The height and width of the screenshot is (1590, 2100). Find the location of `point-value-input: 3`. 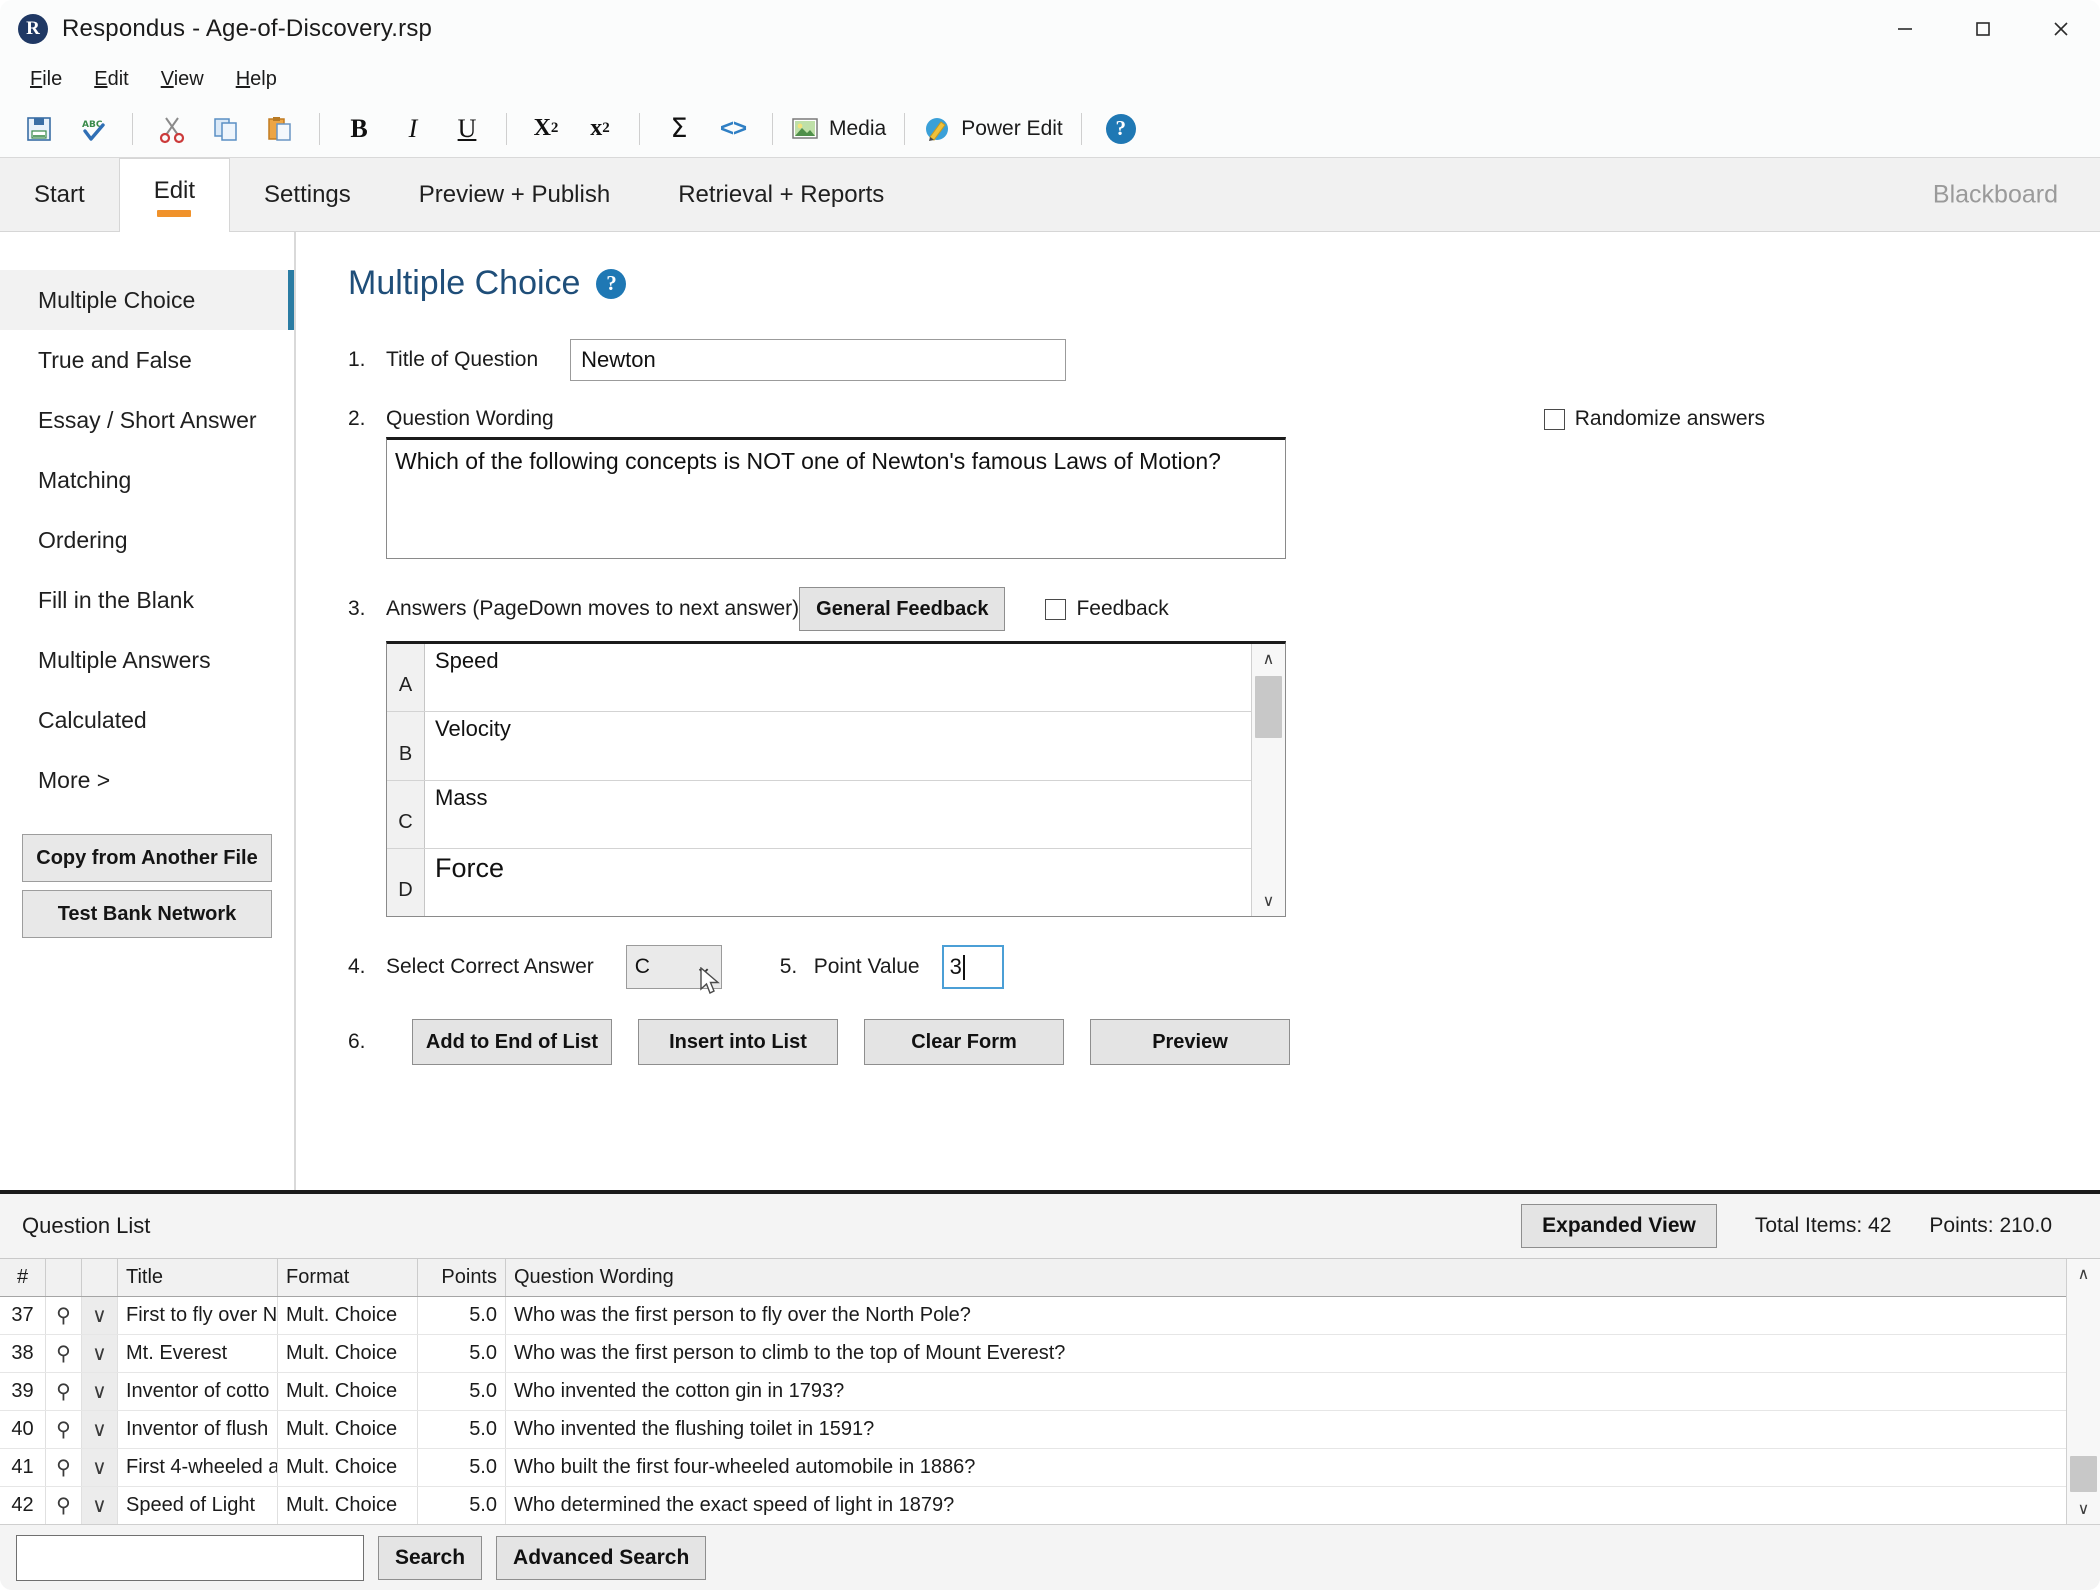

point-value-input: 3 is located at coordinates (972, 967).